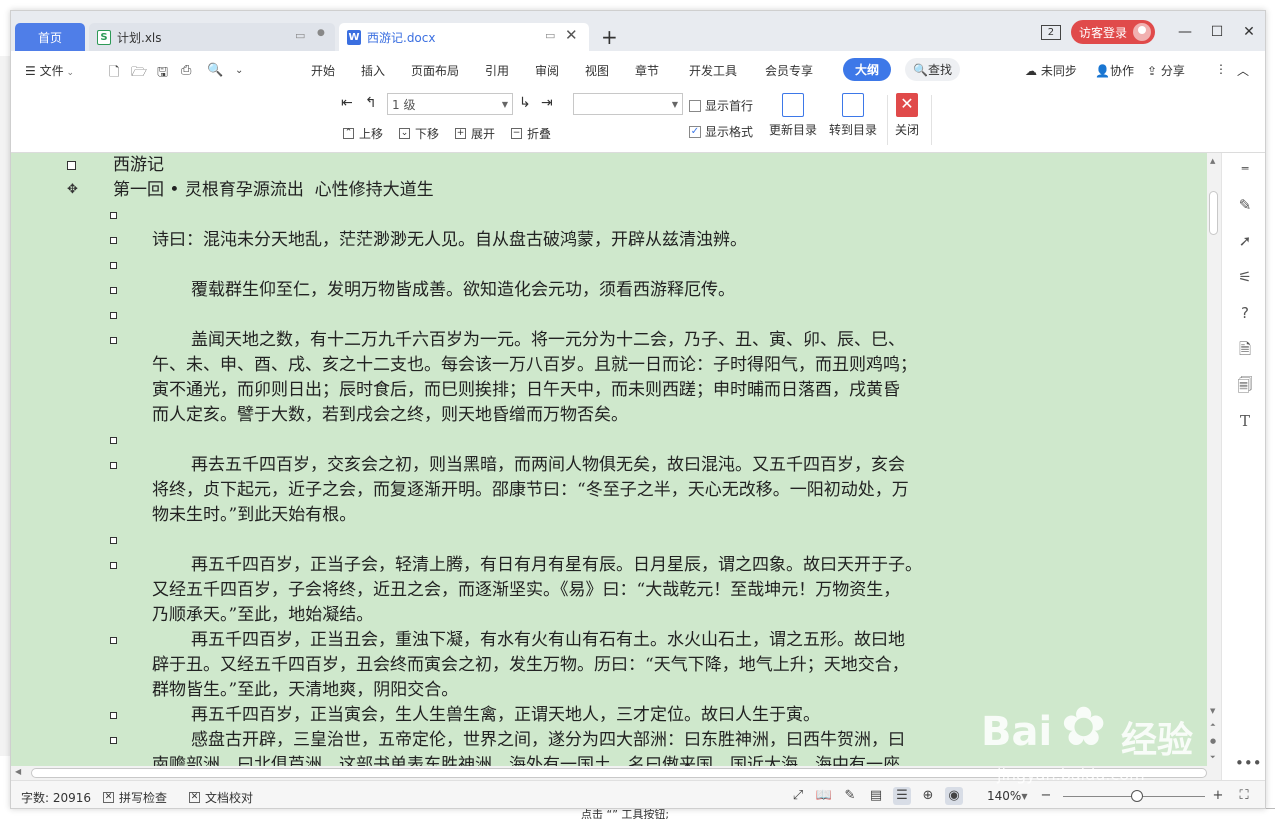 The image size is (1275, 819). Describe the element at coordinates (1213, 725) in the screenshot. I see `prev-page-icon: ⏶` at that location.